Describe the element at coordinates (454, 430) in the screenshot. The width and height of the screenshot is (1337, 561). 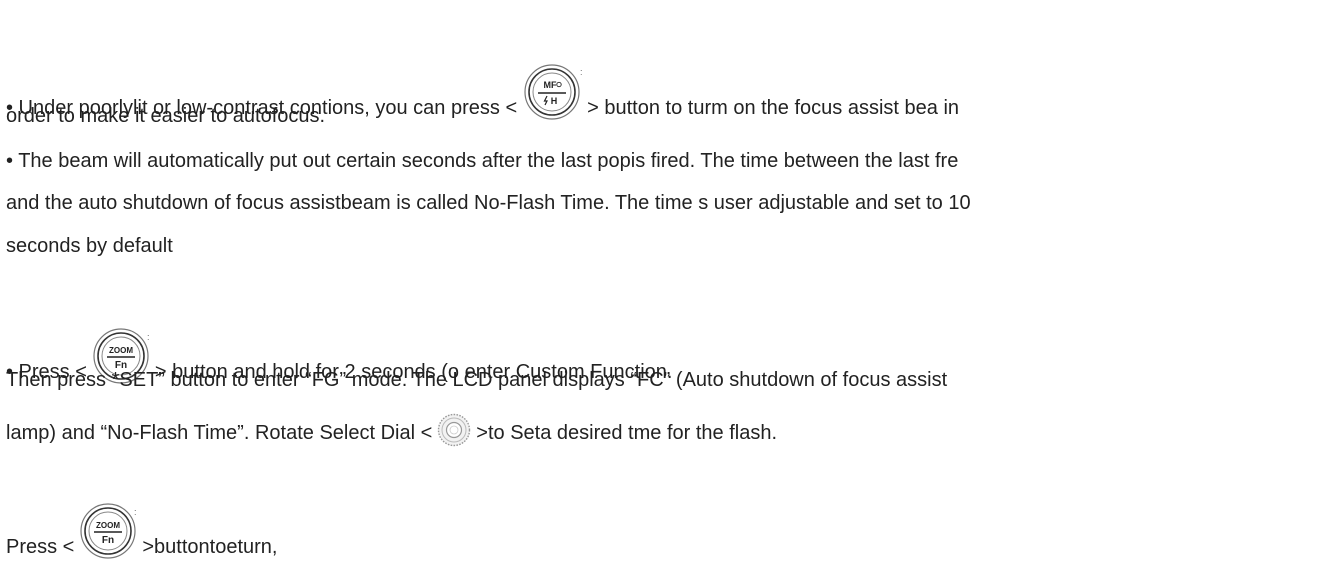
I see `select-dial-icon` at that location.